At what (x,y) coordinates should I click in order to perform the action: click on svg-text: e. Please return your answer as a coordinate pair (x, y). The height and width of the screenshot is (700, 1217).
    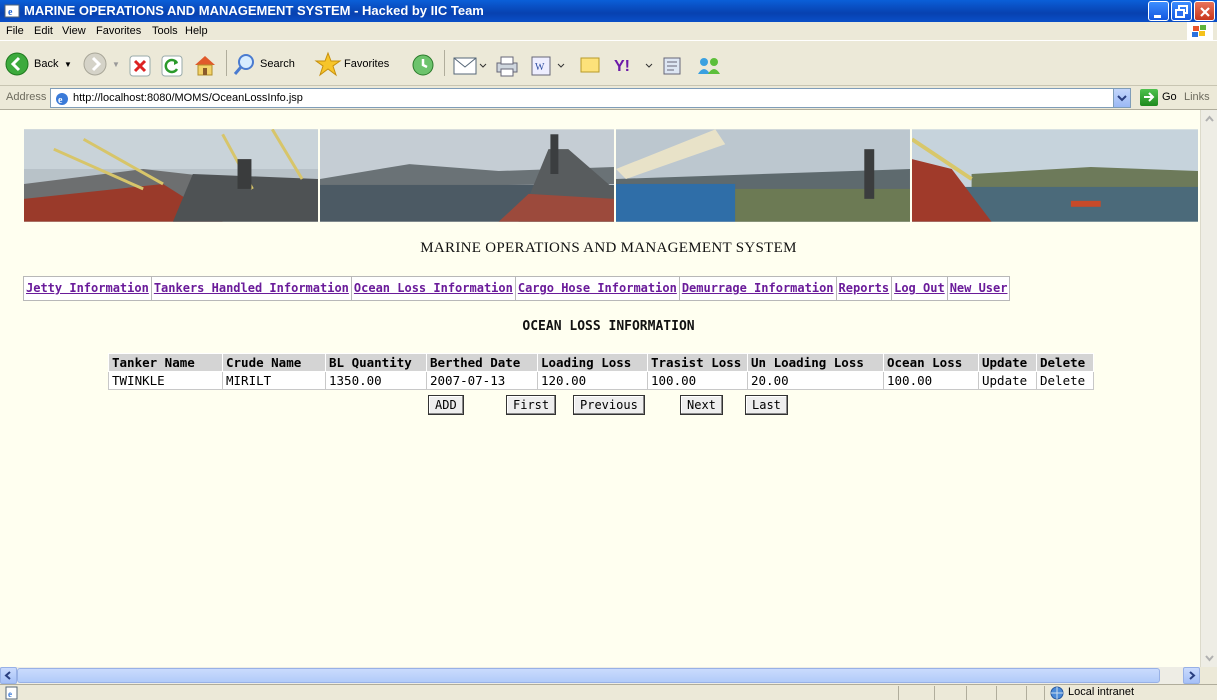
    Looking at the image, I should click on (10, 694).